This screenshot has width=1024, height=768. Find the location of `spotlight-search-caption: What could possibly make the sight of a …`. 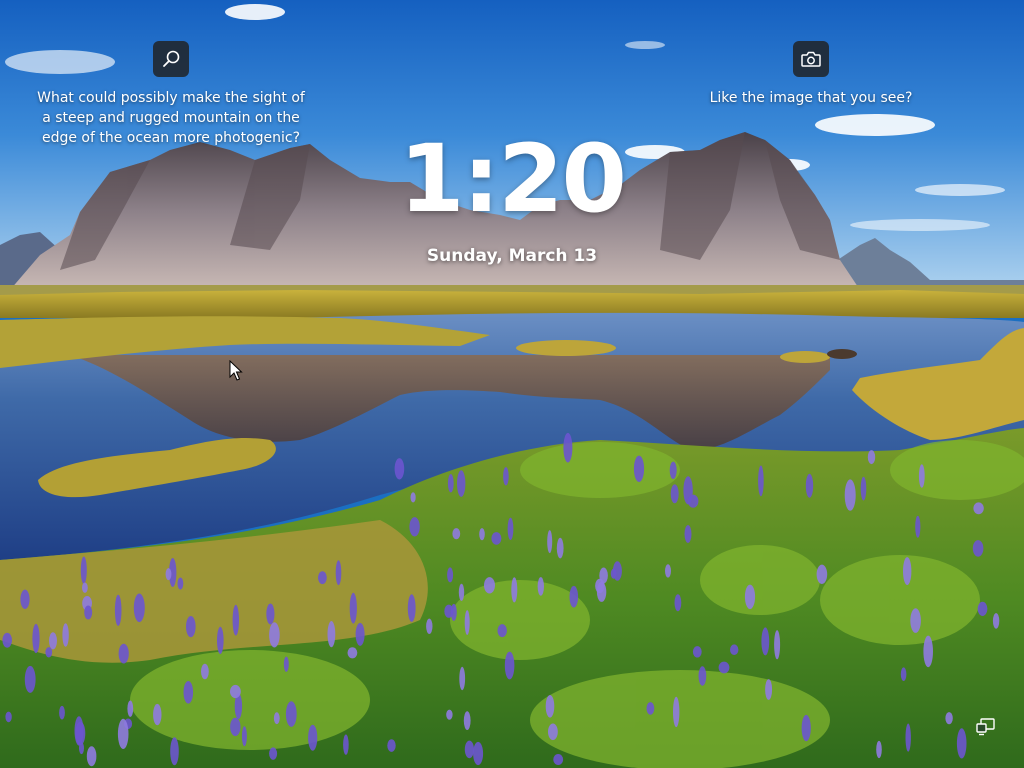

spotlight-search-caption: What could possibly make the sight of a … is located at coordinates (171, 118).